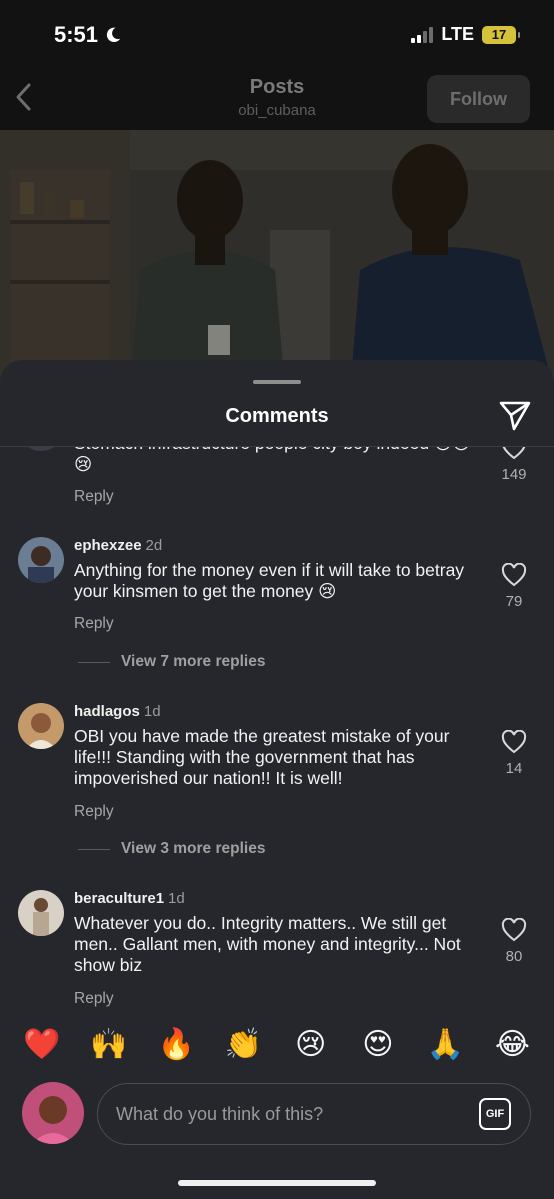  I want to click on signal-icon, so click(422, 34).